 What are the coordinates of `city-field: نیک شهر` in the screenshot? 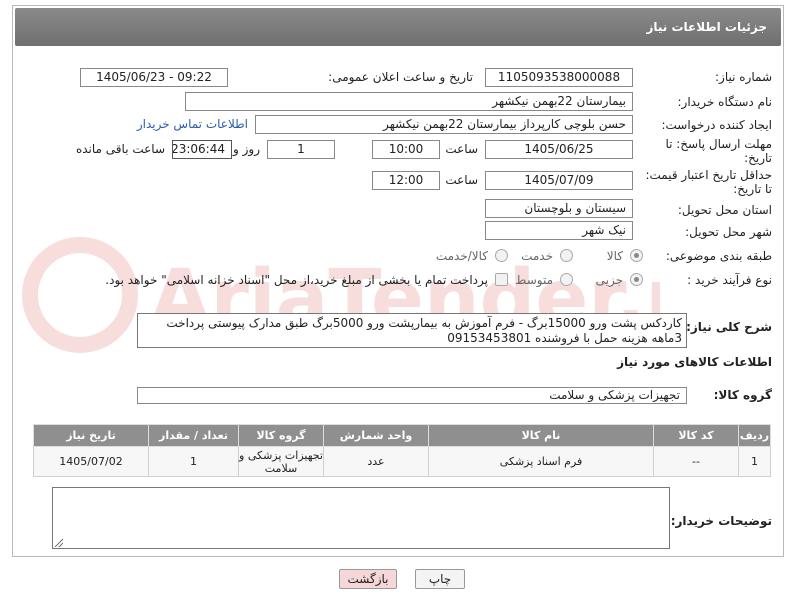 It's located at (559, 230).